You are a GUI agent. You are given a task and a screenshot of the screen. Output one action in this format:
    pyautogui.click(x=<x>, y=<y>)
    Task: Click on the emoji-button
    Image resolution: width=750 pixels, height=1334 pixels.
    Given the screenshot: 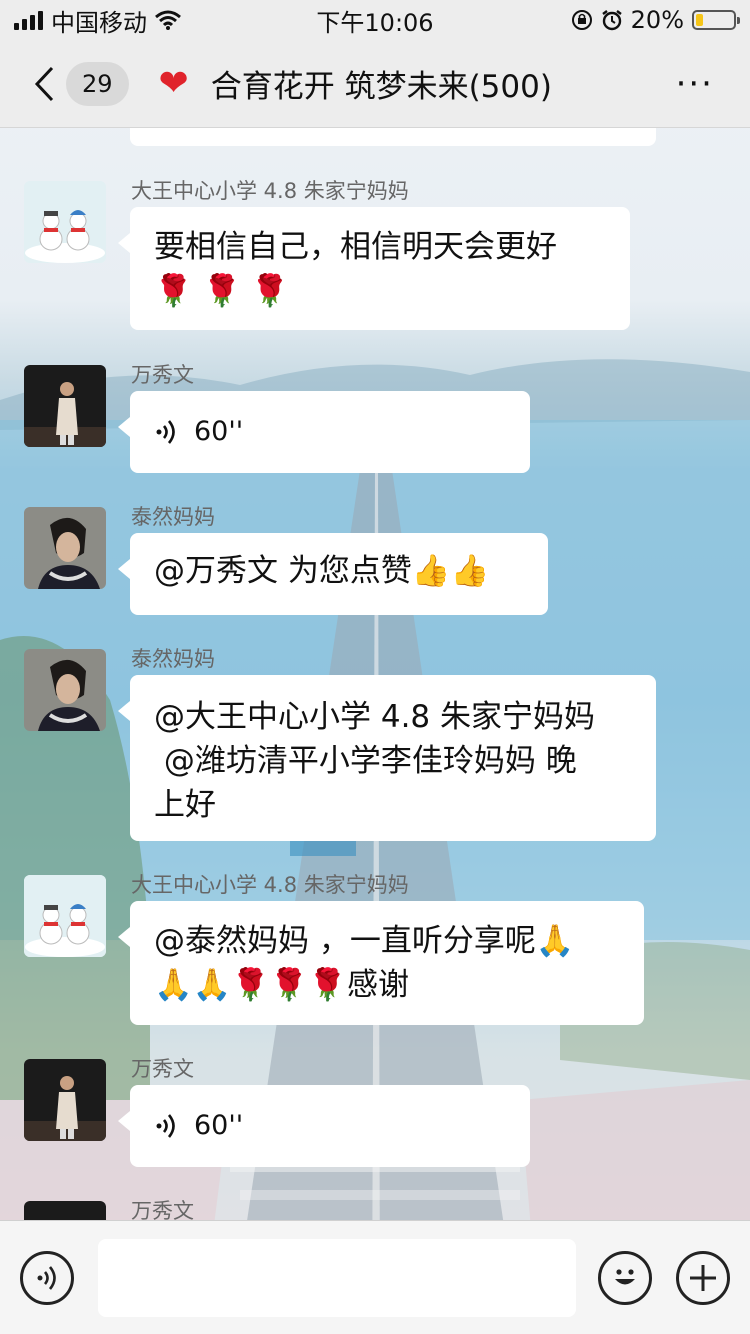 What is the action you would take?
    pyautogui.click(x=625, y=1277)
    